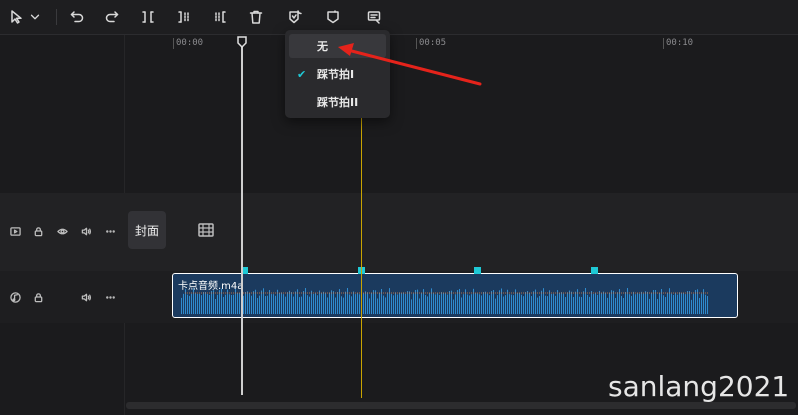 The width and height of the screenshot is (798, 415). I want to click on dropdown-item-beat-1: ✔ 踩节拍I, so click(337, 74).